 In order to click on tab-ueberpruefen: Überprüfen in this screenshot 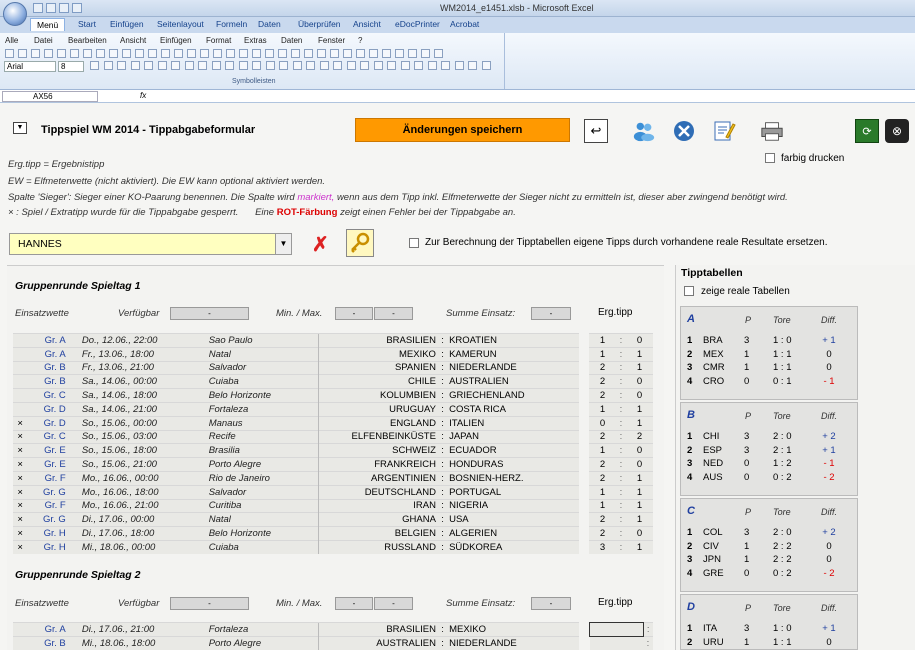, I will do `click(319, 24)`.